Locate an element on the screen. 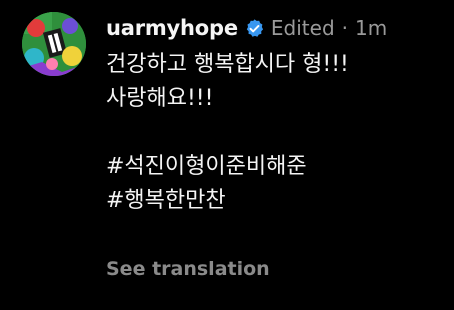 The image size is (454, 310). comment-line: 사랑해요!!! is located at coordinates (160, 98).